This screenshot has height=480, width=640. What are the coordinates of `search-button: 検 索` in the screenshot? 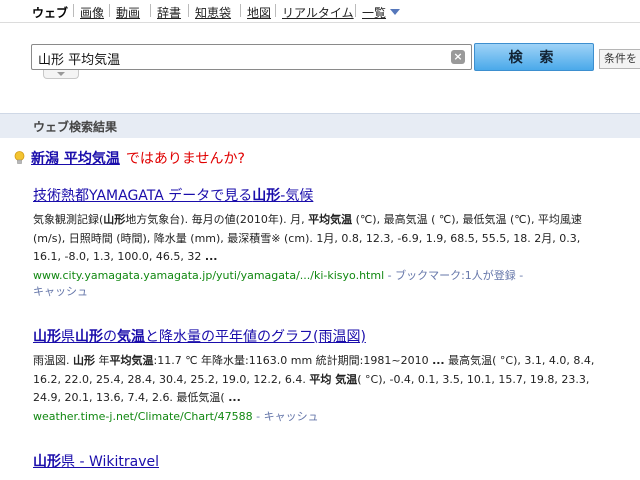 It's located at (534, 57).